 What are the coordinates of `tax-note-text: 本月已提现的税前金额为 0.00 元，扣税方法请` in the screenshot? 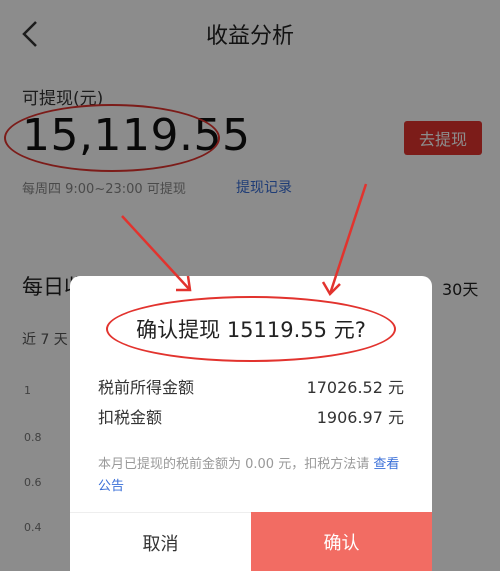 It's located at (234, 464).